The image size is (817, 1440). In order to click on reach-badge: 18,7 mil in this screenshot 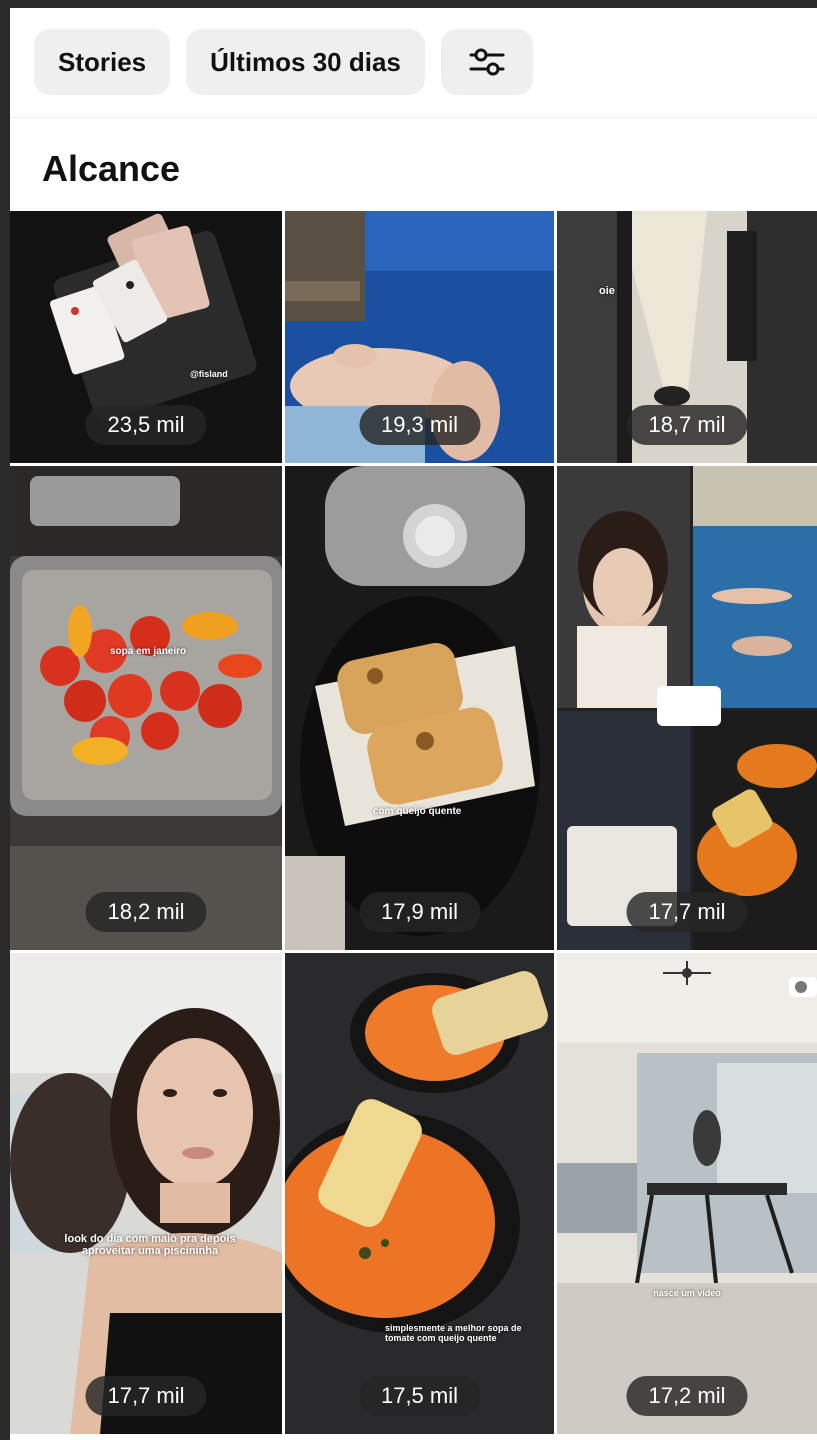, I will do `click(687, 425)`.